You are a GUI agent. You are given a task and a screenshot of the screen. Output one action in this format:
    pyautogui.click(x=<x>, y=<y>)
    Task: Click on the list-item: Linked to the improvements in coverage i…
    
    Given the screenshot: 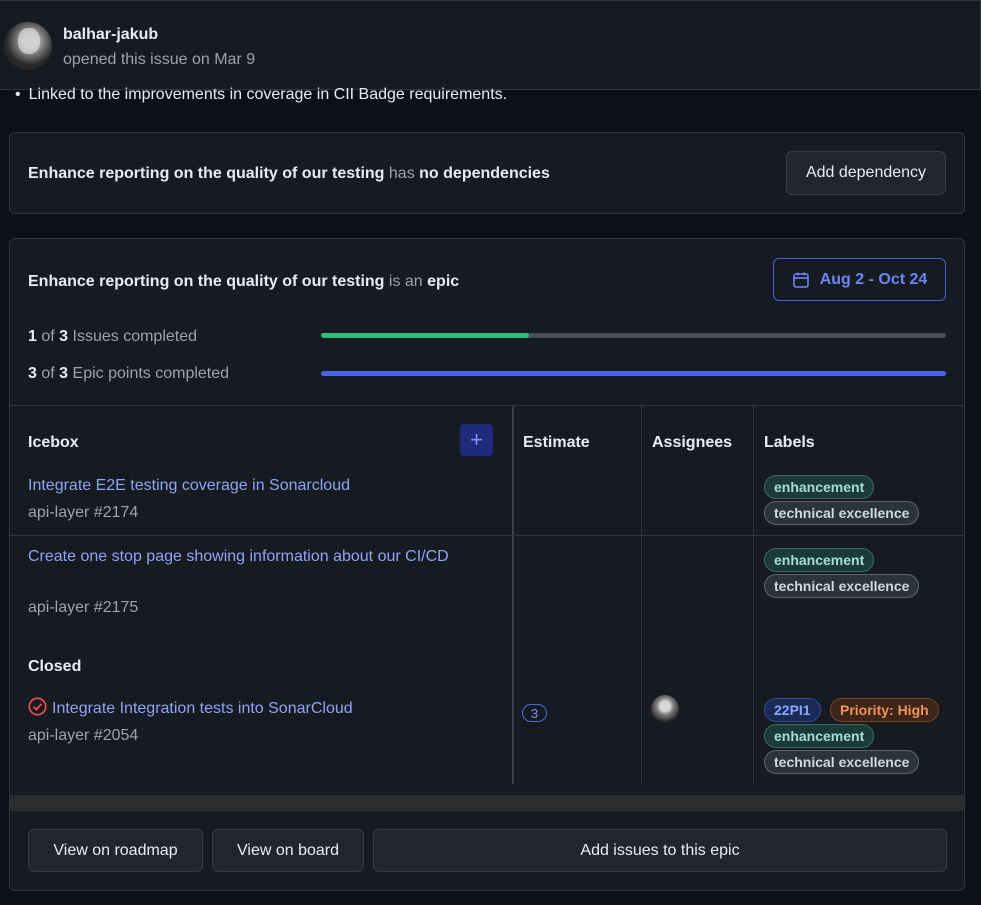 What is the action you would take?
    pyautogui.click(x=261, y=95)
    